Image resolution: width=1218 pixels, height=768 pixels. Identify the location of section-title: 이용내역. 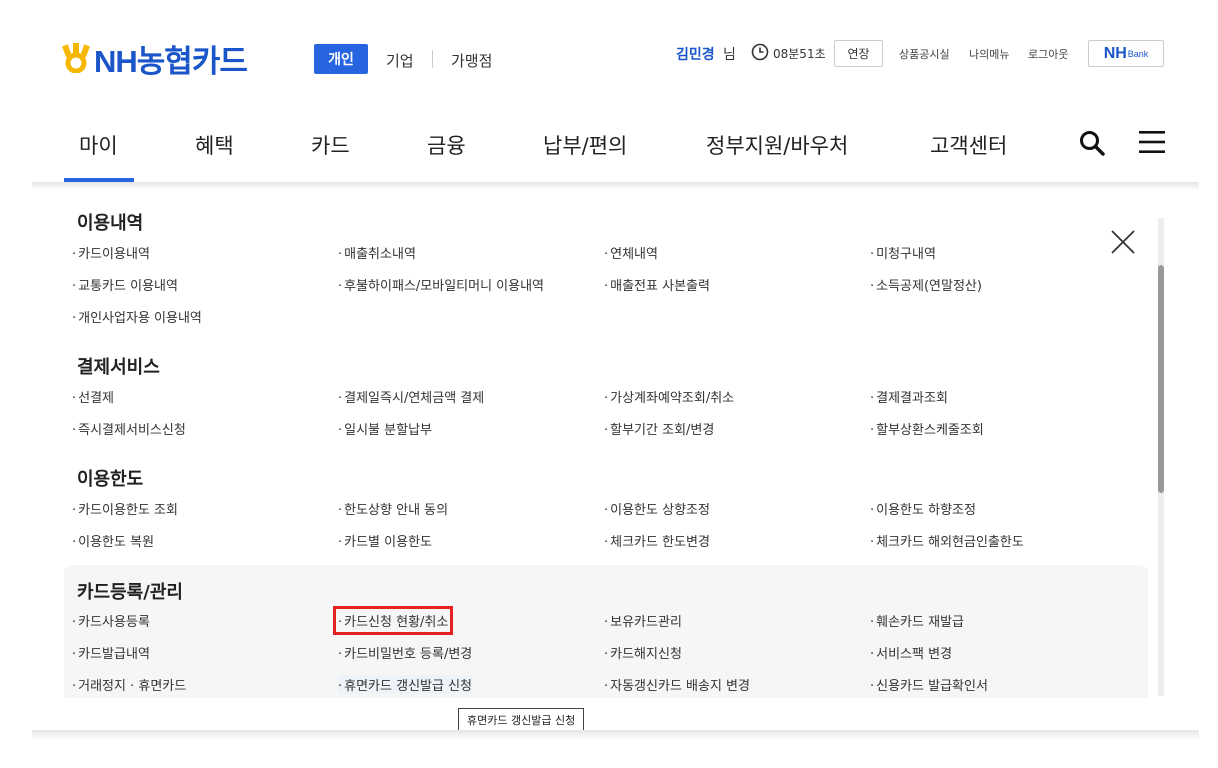
(110, 223).